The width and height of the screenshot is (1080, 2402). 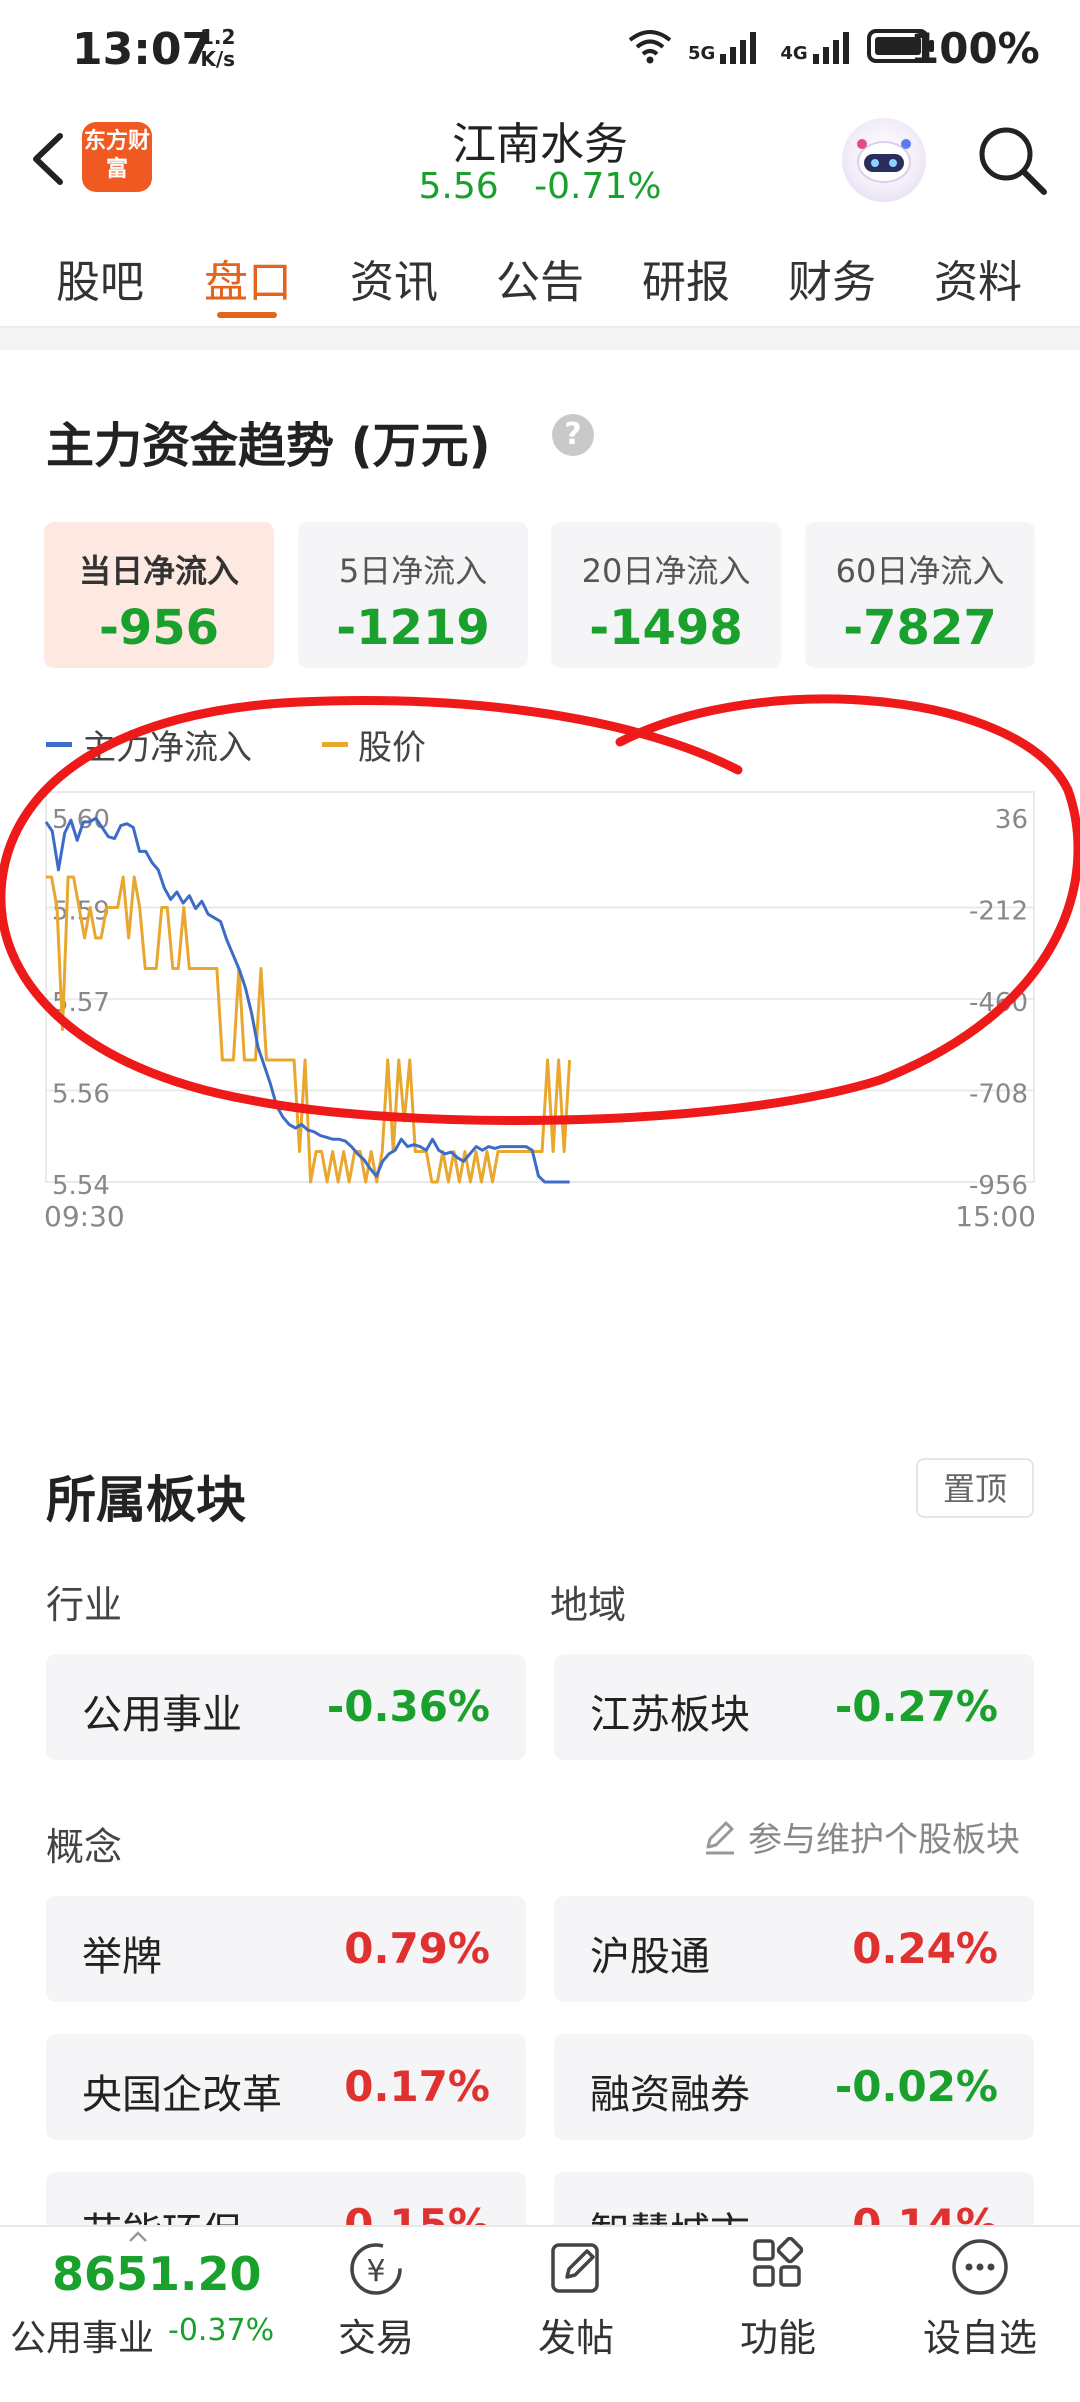 I want to click on more-circle-icon, so click(x=980, y=2267).